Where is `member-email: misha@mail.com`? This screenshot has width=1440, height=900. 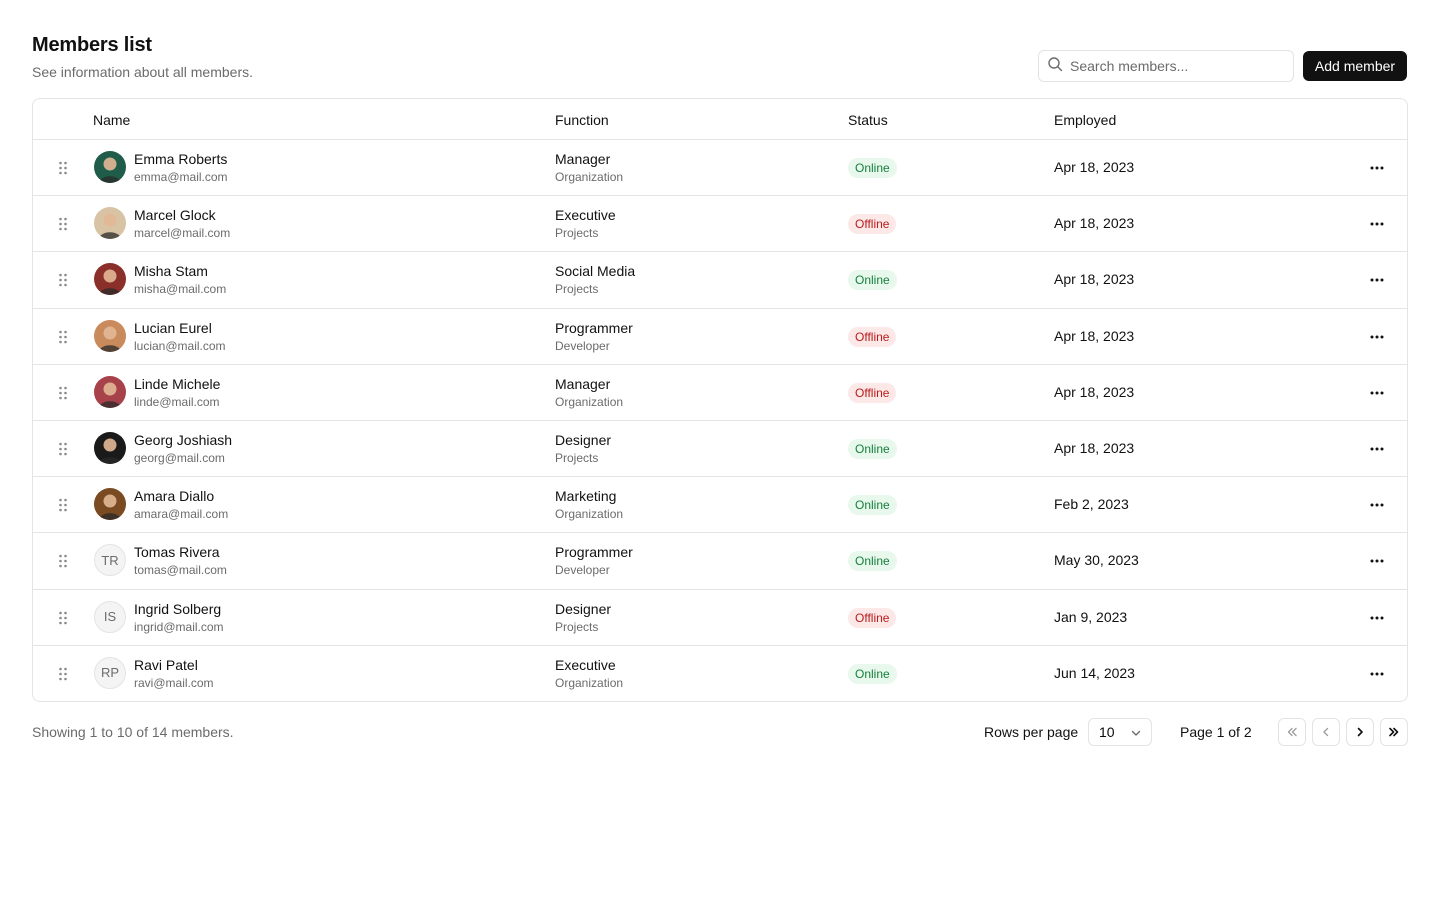
member-email: misha@mail.com is located at coordinates (180, 289).